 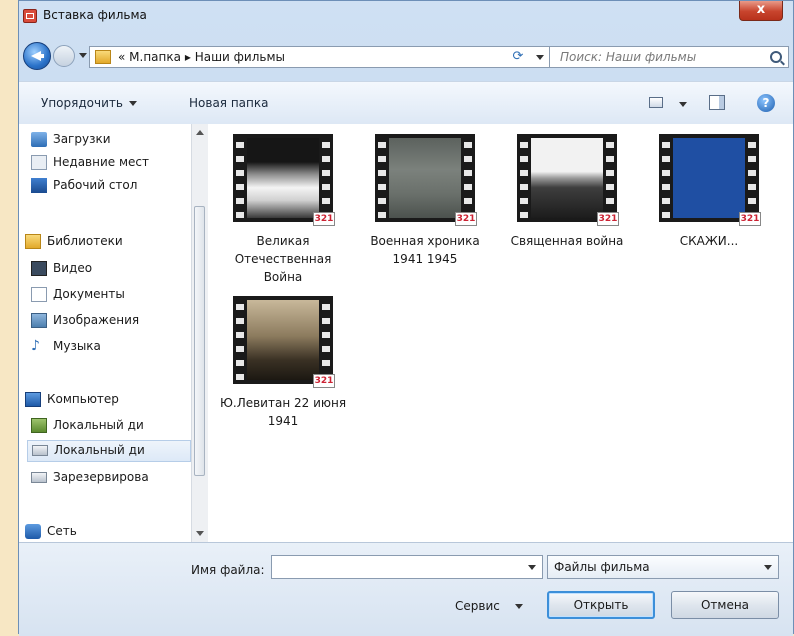 What do you see at coordinates (228, 103) in the screenshot?
I see `new-folder-button: Новая папка` at bounding box center [228, 103].